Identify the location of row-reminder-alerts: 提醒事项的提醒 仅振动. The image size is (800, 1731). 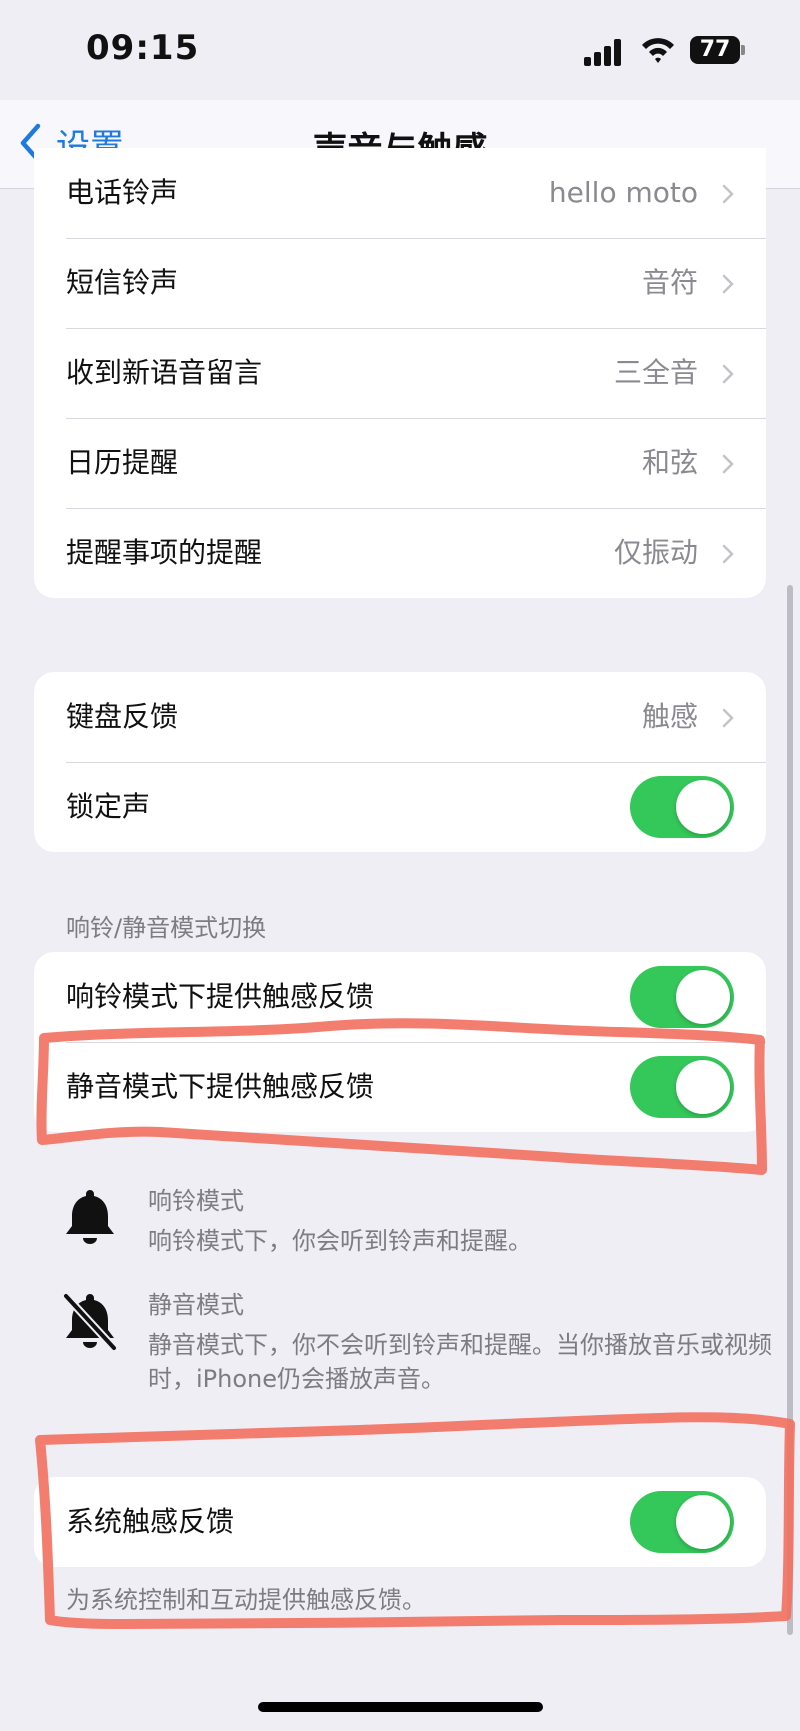
(400, 553).